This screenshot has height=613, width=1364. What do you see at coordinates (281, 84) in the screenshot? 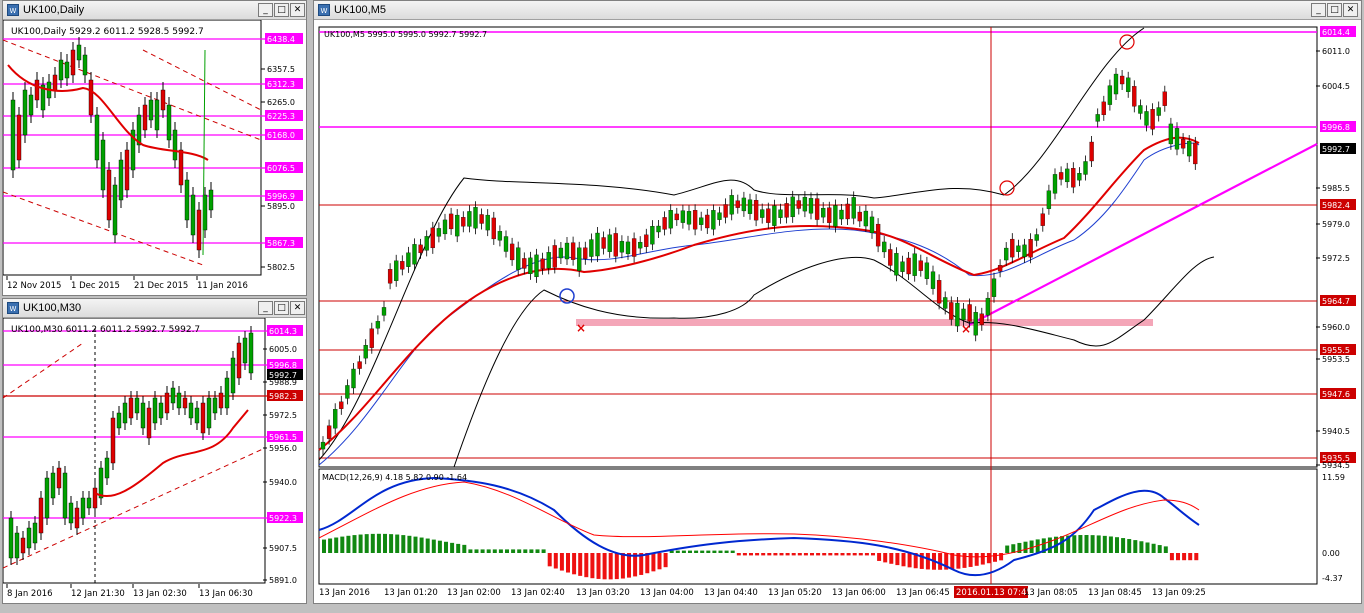
I see `price-label: 6312.3` at bounding box center [281, 84].